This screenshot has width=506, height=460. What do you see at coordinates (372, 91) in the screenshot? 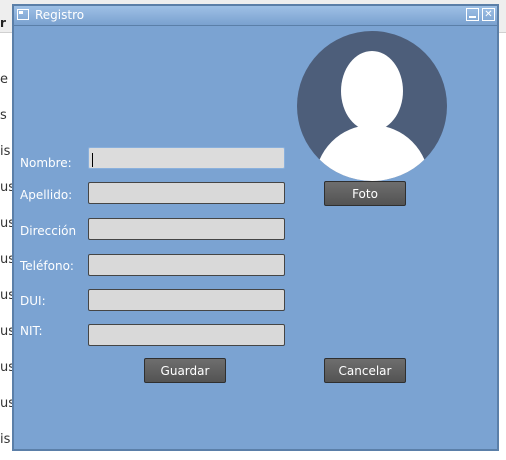
I see `avatar-head` at bounding box center [372, 91].